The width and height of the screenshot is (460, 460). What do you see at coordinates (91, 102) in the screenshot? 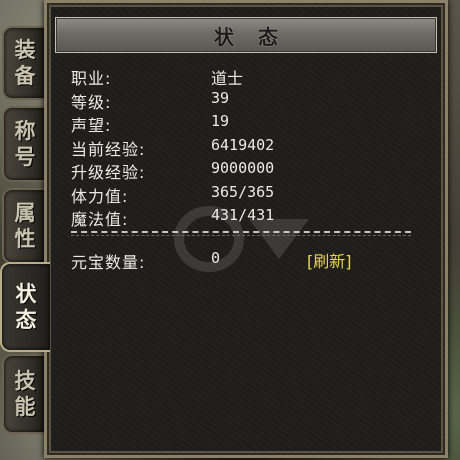
I see `stat-label: 等级:` at bounding box center [91, 102].